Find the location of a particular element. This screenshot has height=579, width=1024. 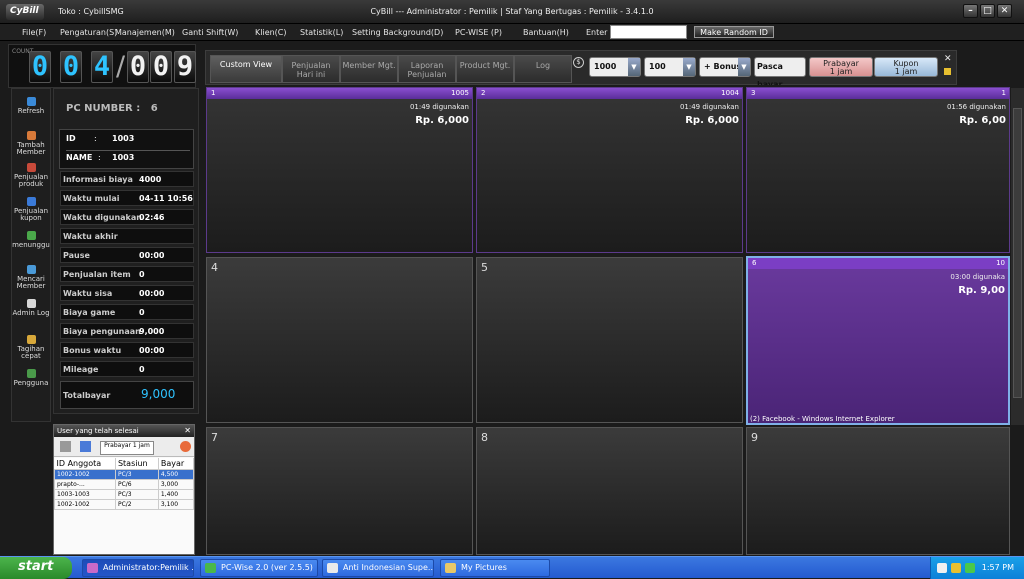

taskbar-item: My Pictures is located at coordinates (495, 568).